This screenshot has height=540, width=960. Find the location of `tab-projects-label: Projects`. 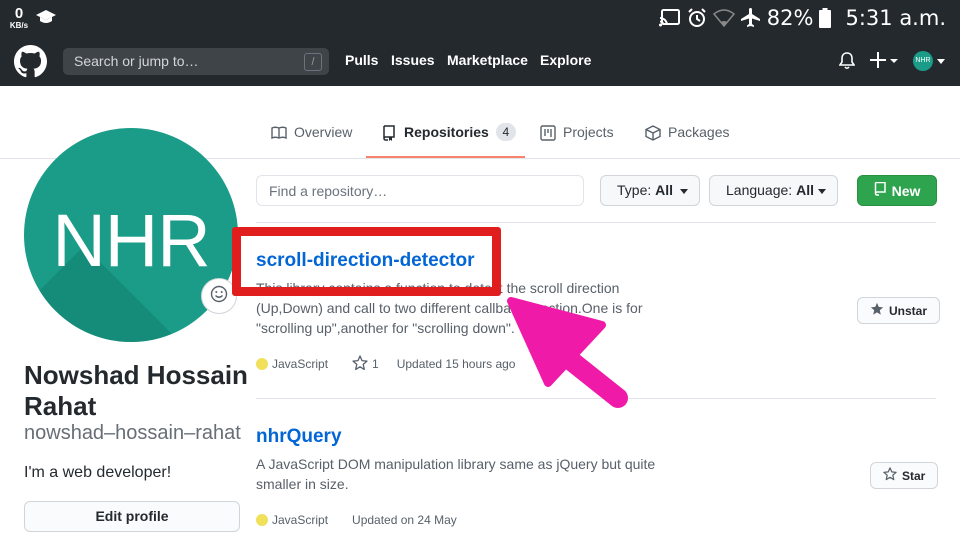

tab-projects-label: Projects is located at coordinates (588, 132).